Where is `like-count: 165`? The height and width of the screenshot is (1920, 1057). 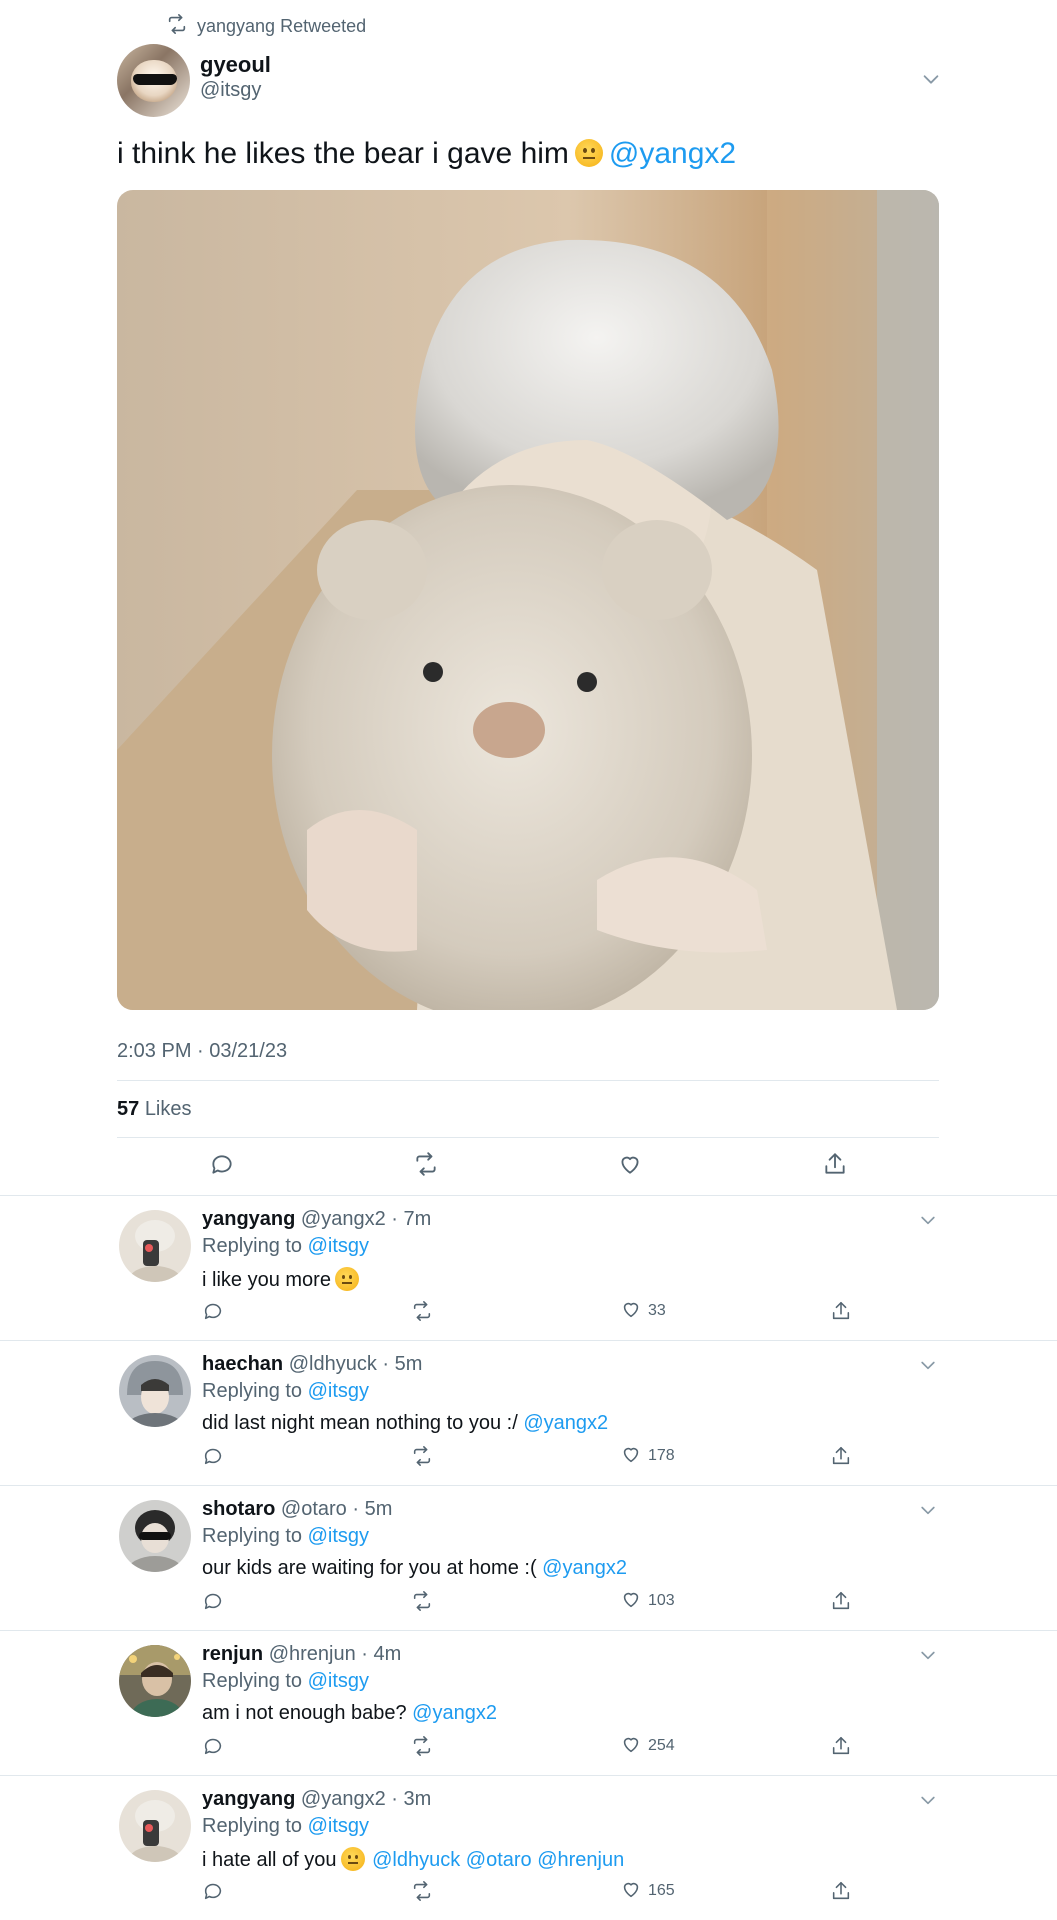
like-count: 165 is located at coordinates (661, 1890).